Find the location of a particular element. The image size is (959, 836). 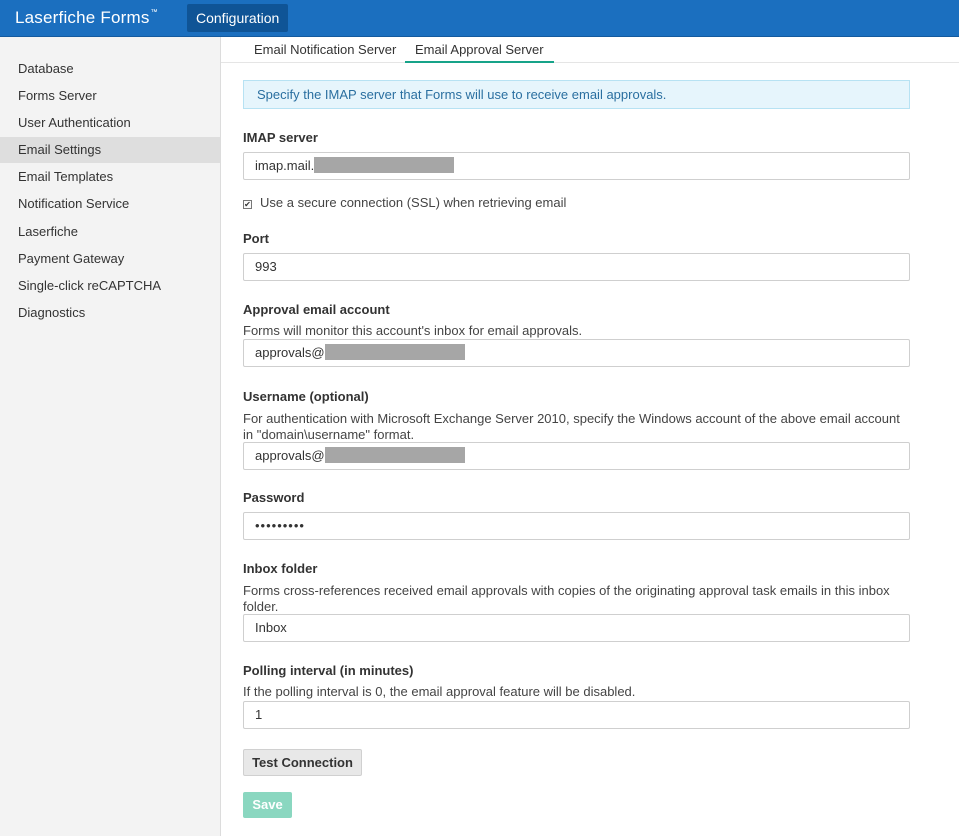

save-button: Save is located at coordinates (267, 805).